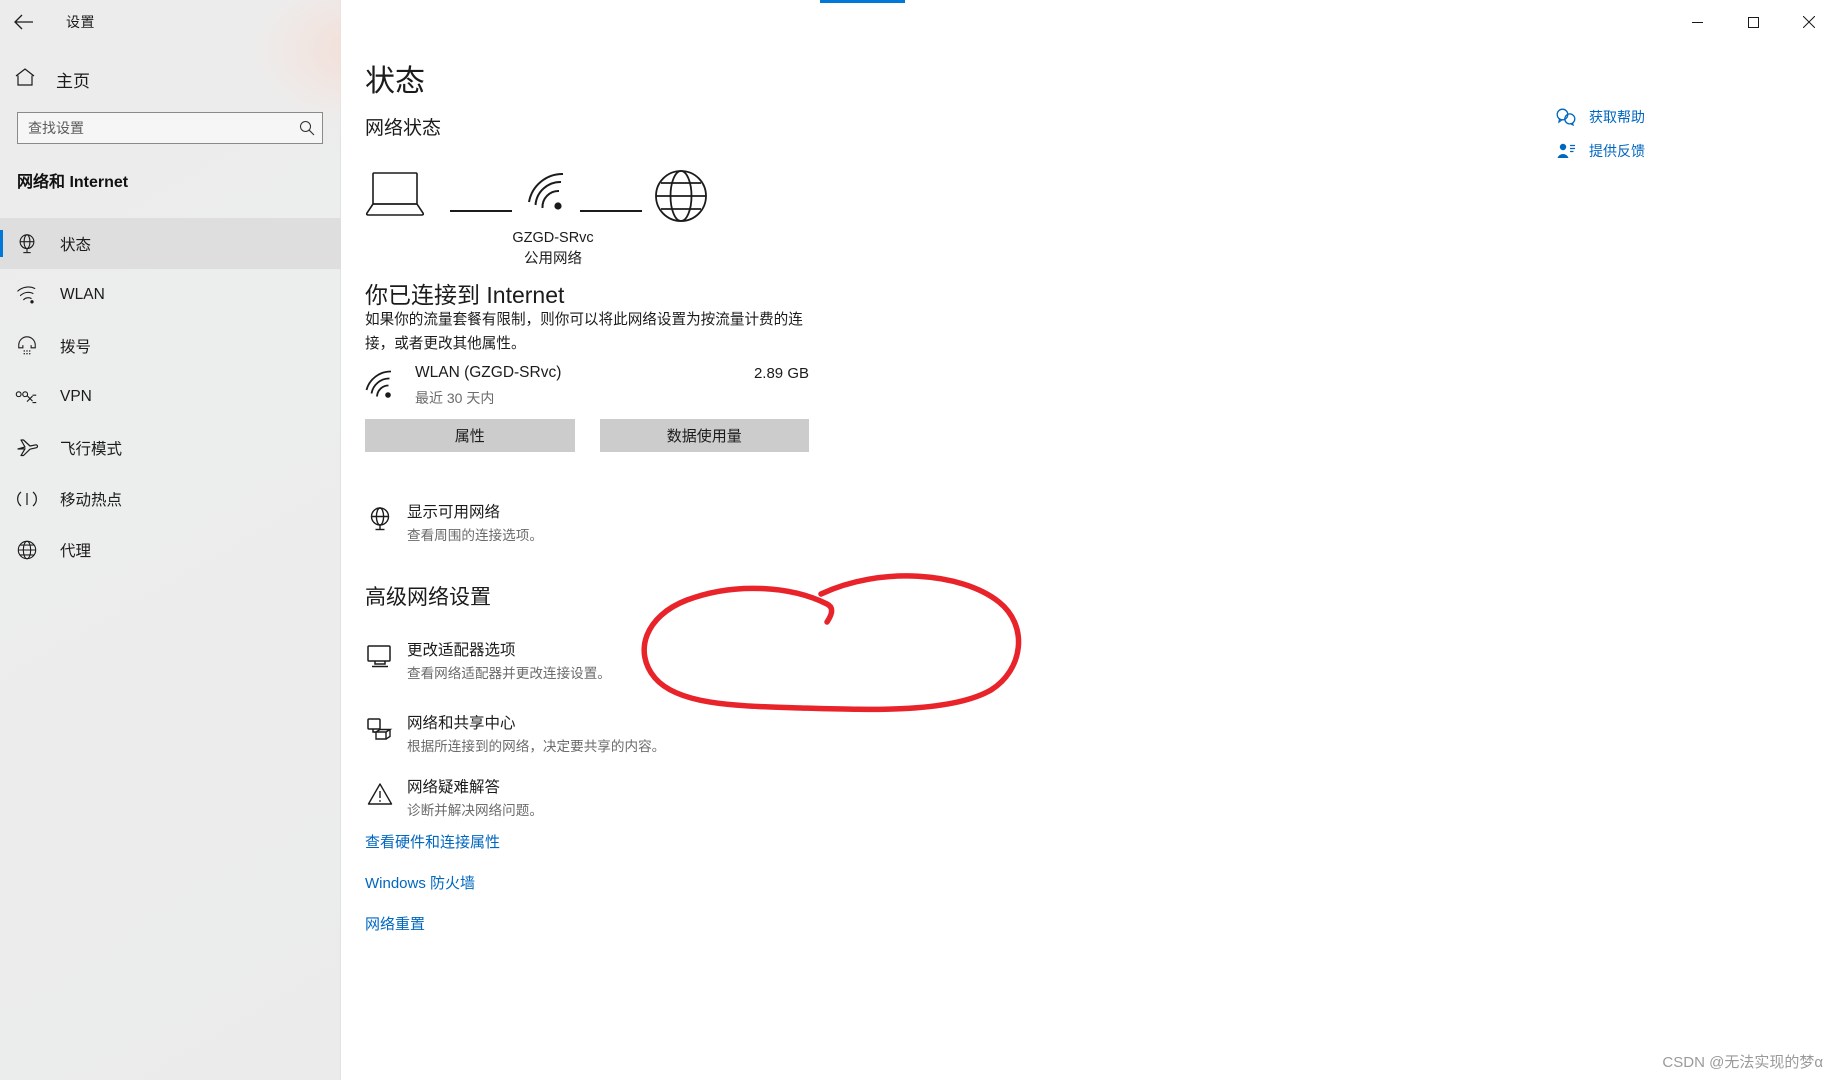 The width and height of the screenshot is (1837, 1080). I want to click on windows-firewall-link: Windows 防火墙, so click(420, 882).